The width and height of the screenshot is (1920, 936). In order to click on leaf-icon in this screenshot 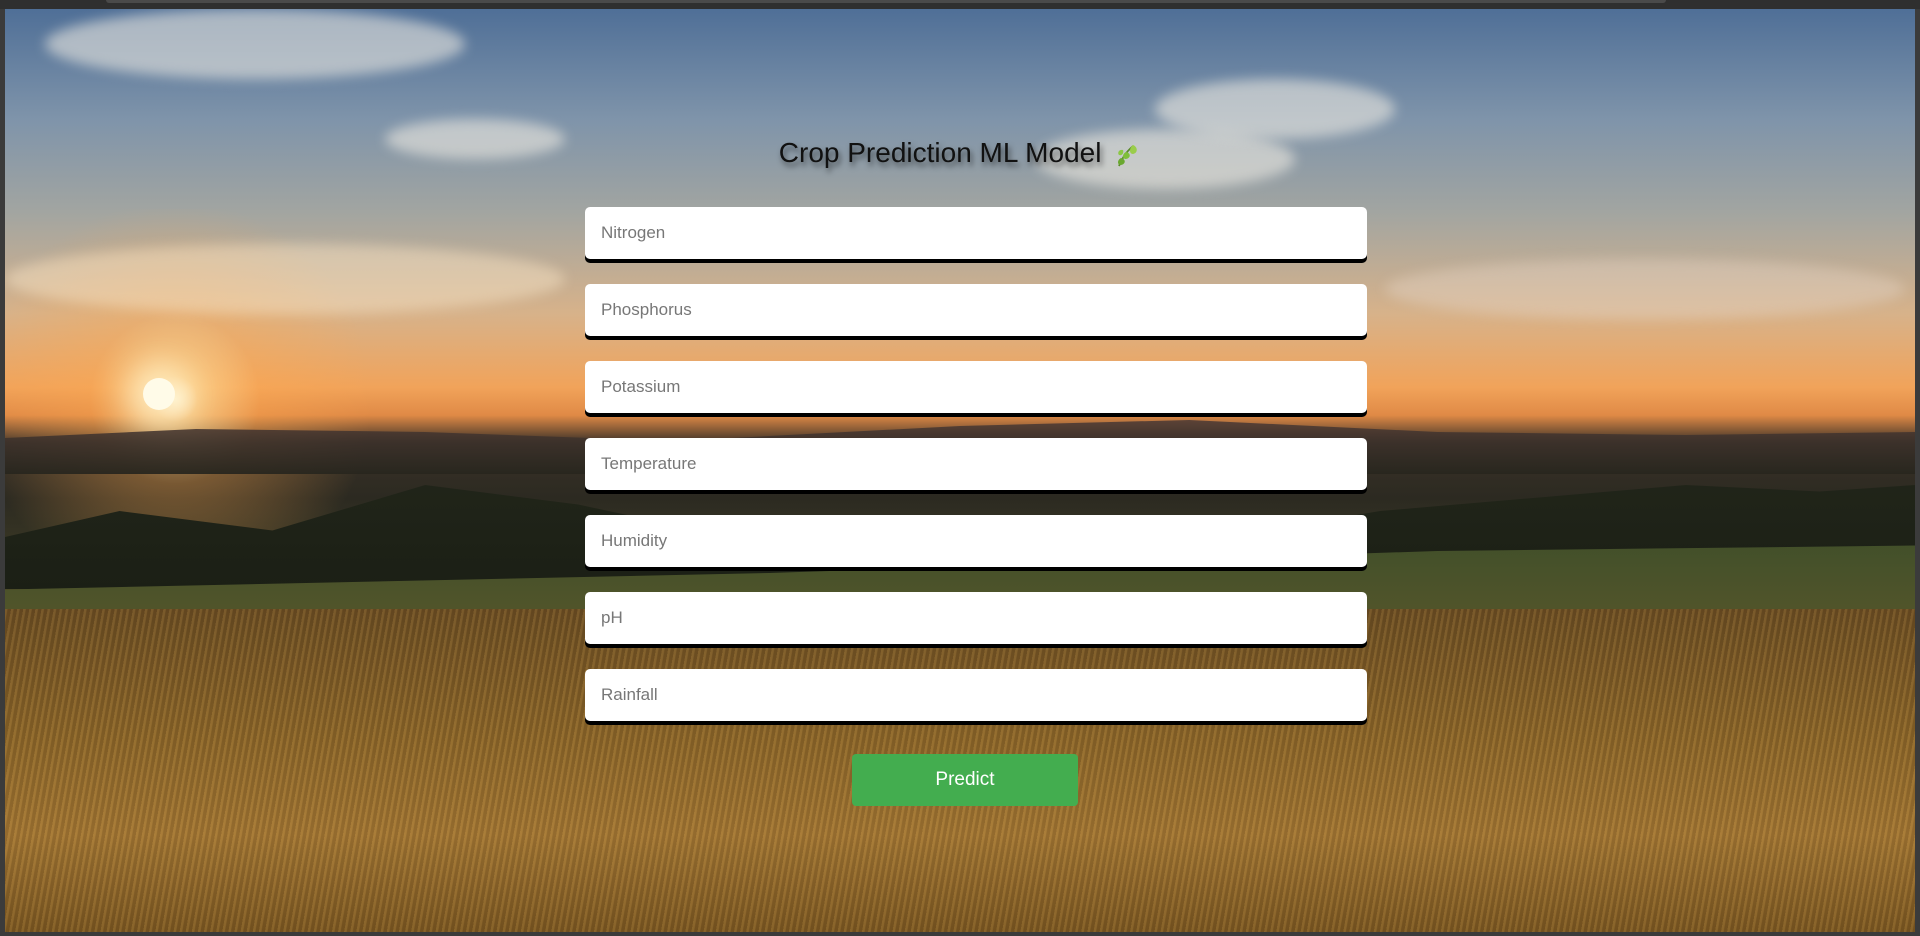, I will do `click(1127, 155)`.